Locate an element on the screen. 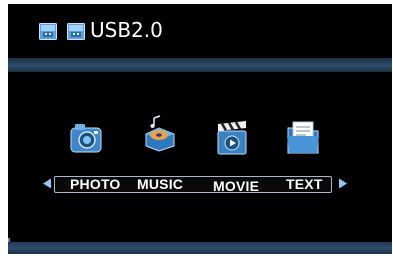 The image size is (393, 256). menu-item-text: TEXT is located at coordinates (304, 184).